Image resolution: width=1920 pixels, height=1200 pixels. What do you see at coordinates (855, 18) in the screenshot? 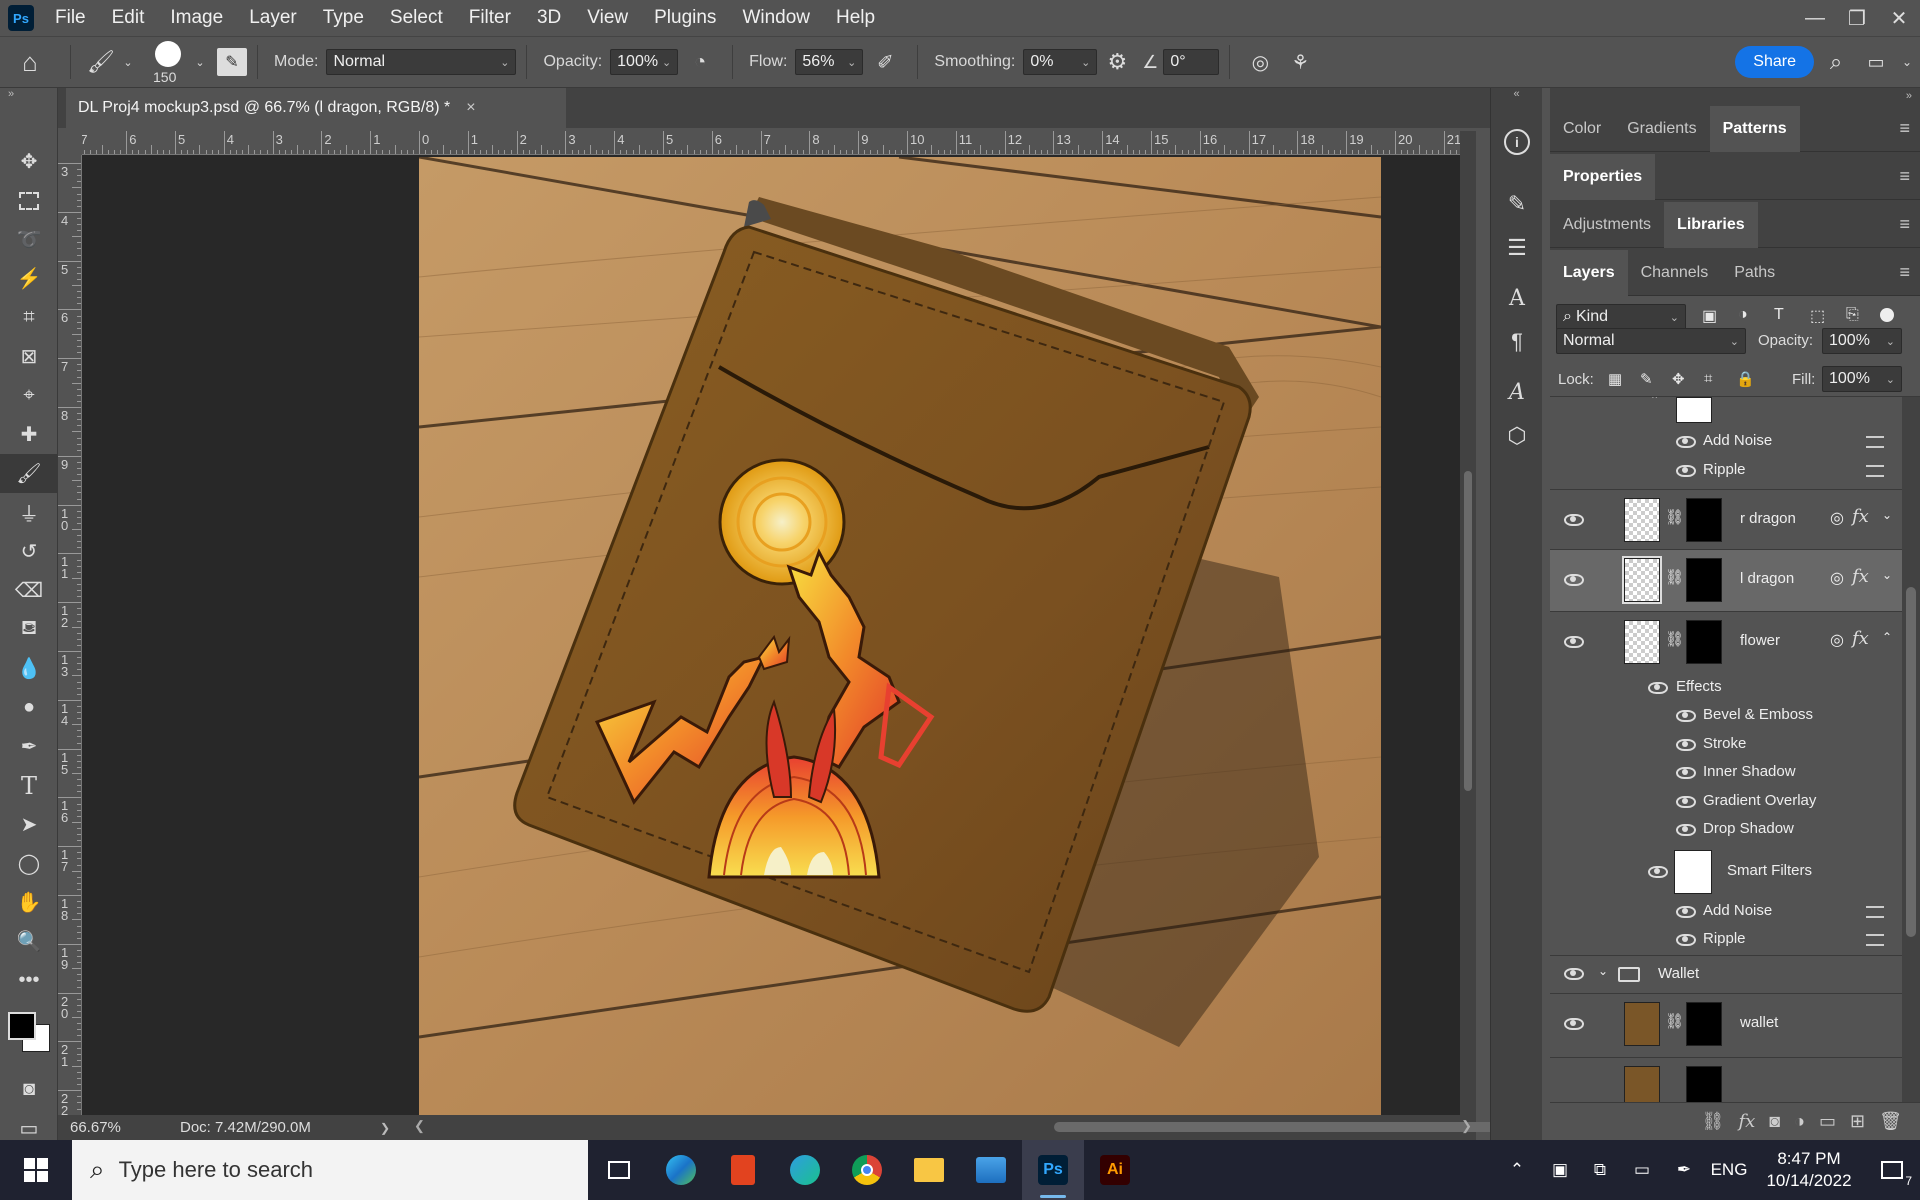
I see `menu-help: Help` at bounding box center [855, 18].